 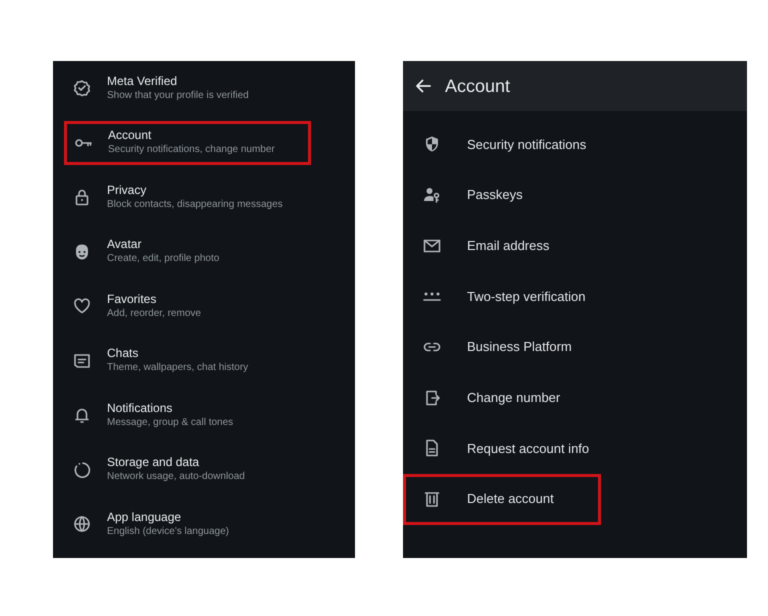 I want to click on option-label: Email address, so click(x=508, y=245).